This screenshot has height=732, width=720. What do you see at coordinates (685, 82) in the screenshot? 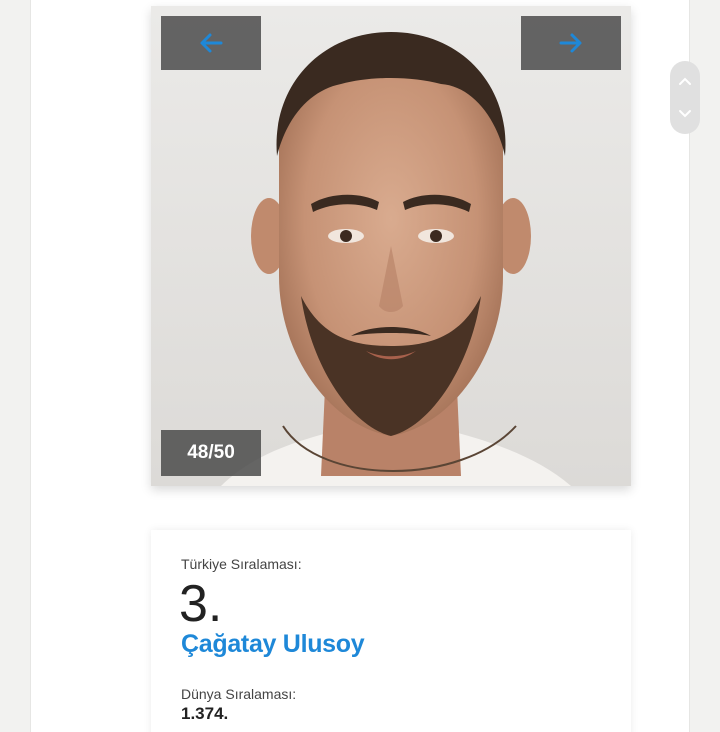
I see `chevron-up-icon` at bounding box center [685, 82].